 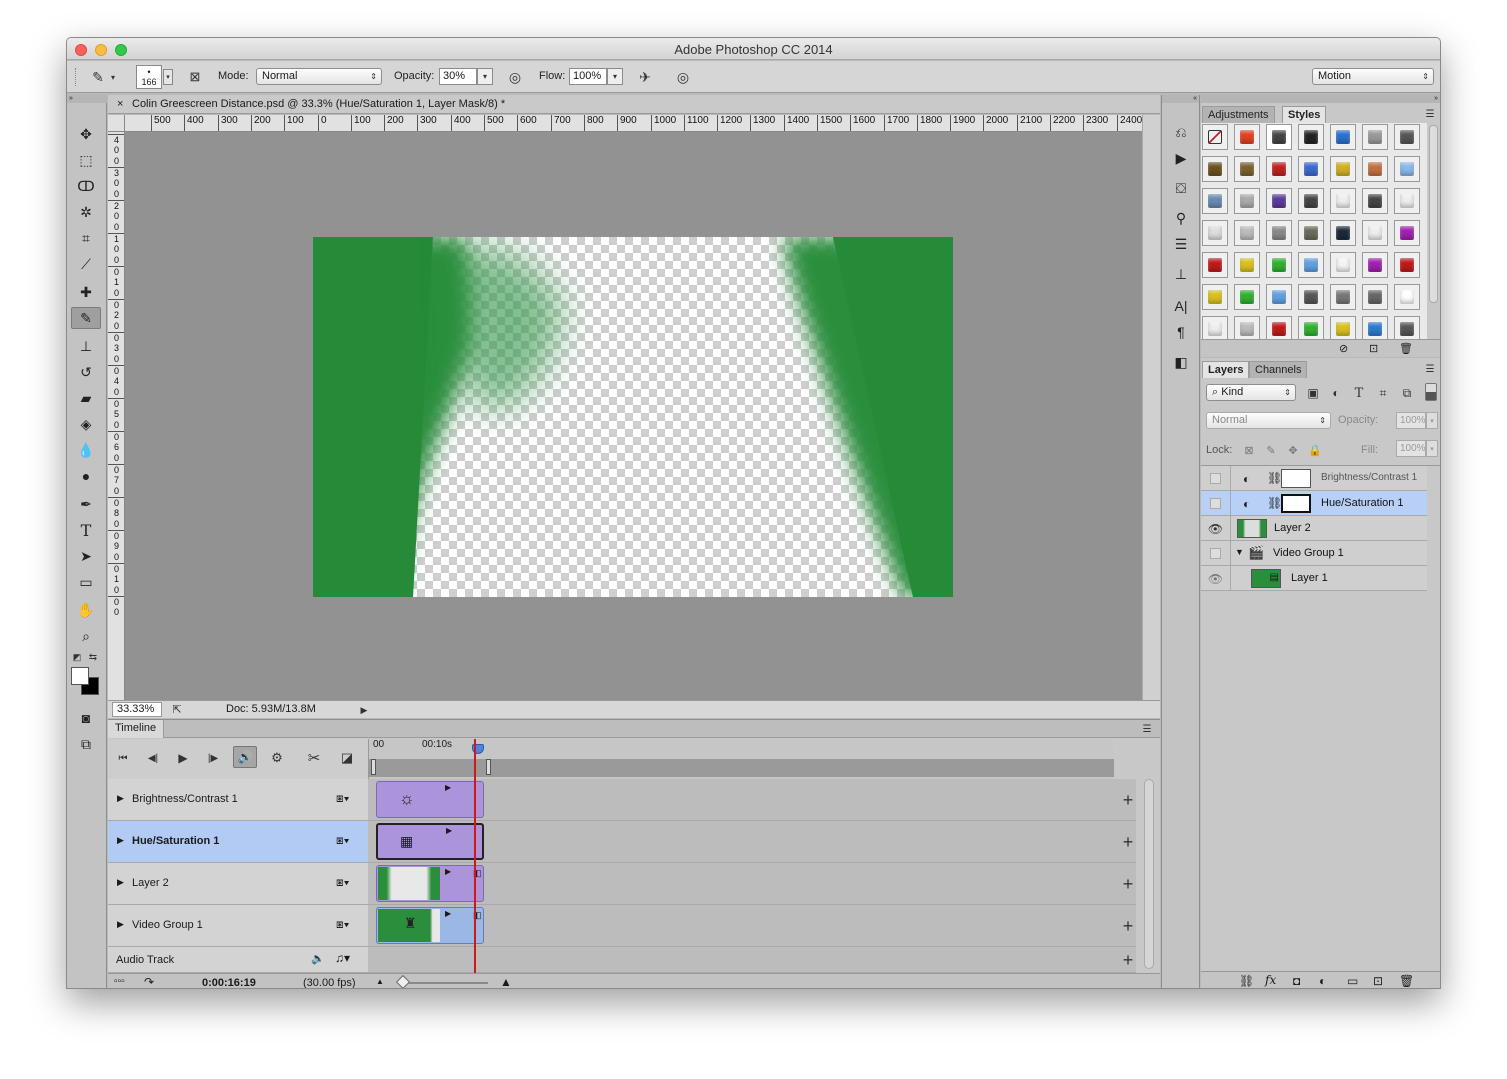 I want to click on new-style-icon: ⊡, so click(x=1373, y=348).